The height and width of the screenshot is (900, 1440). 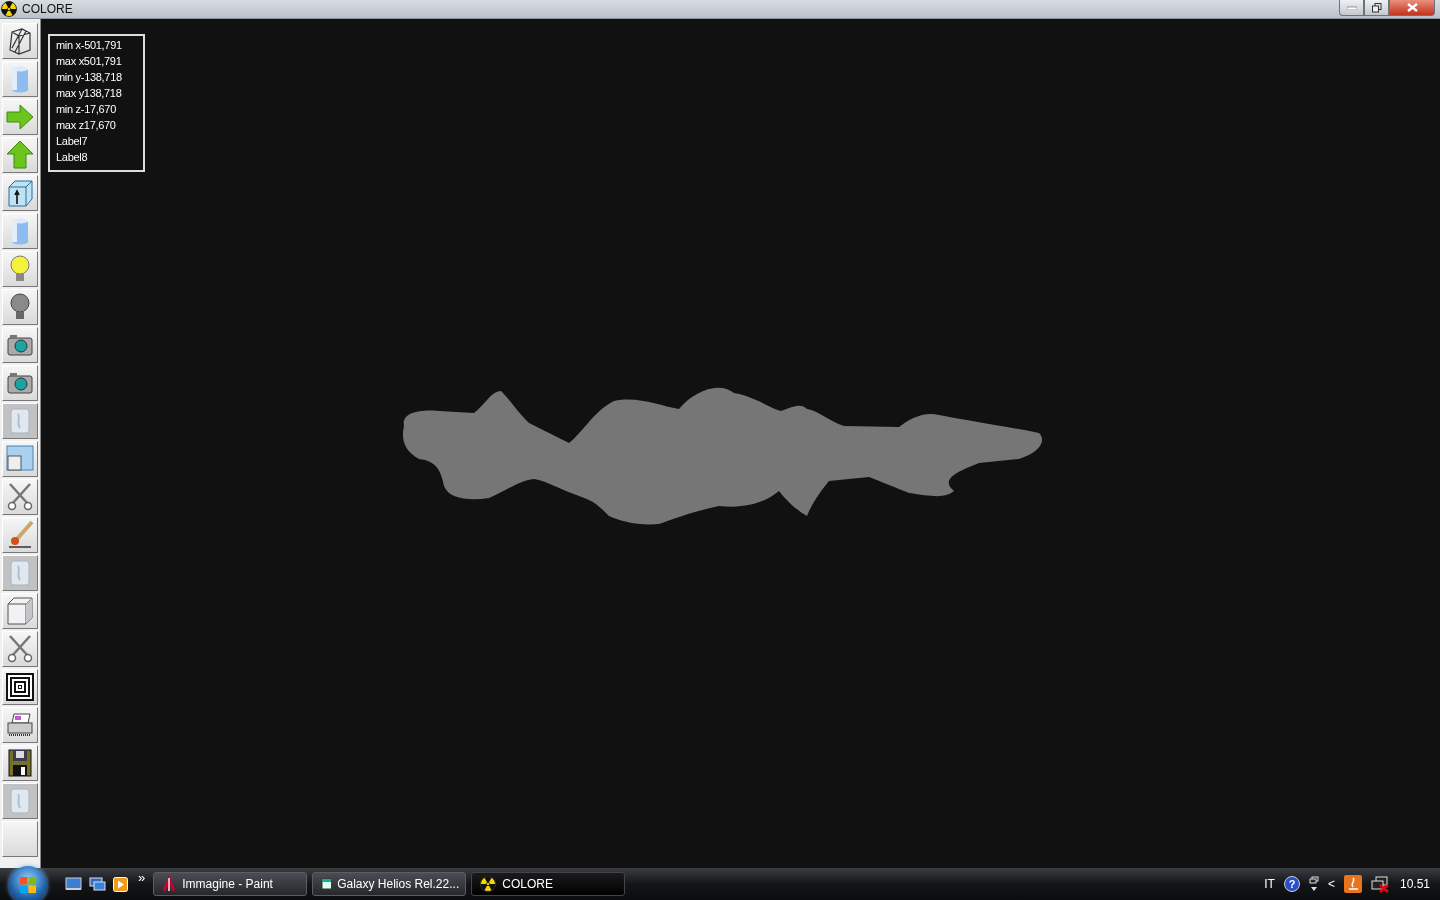 I want to click on play-icon, so click(x=120, y=884).